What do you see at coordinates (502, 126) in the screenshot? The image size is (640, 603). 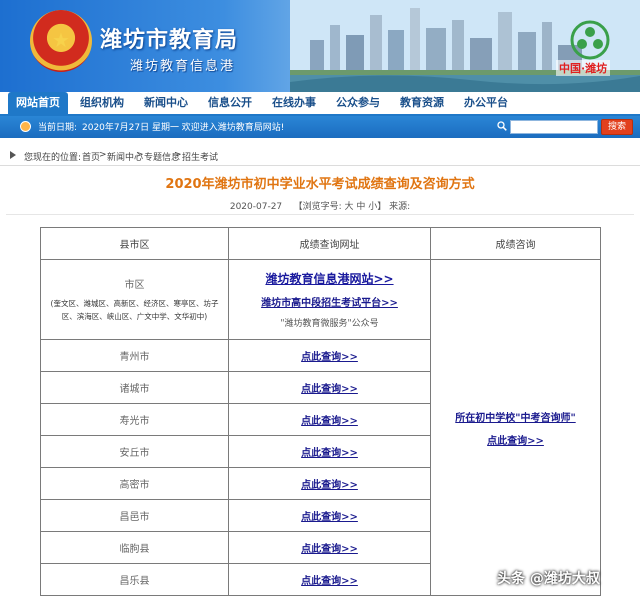 I see `search-icon` at bounding box center [502, 126].